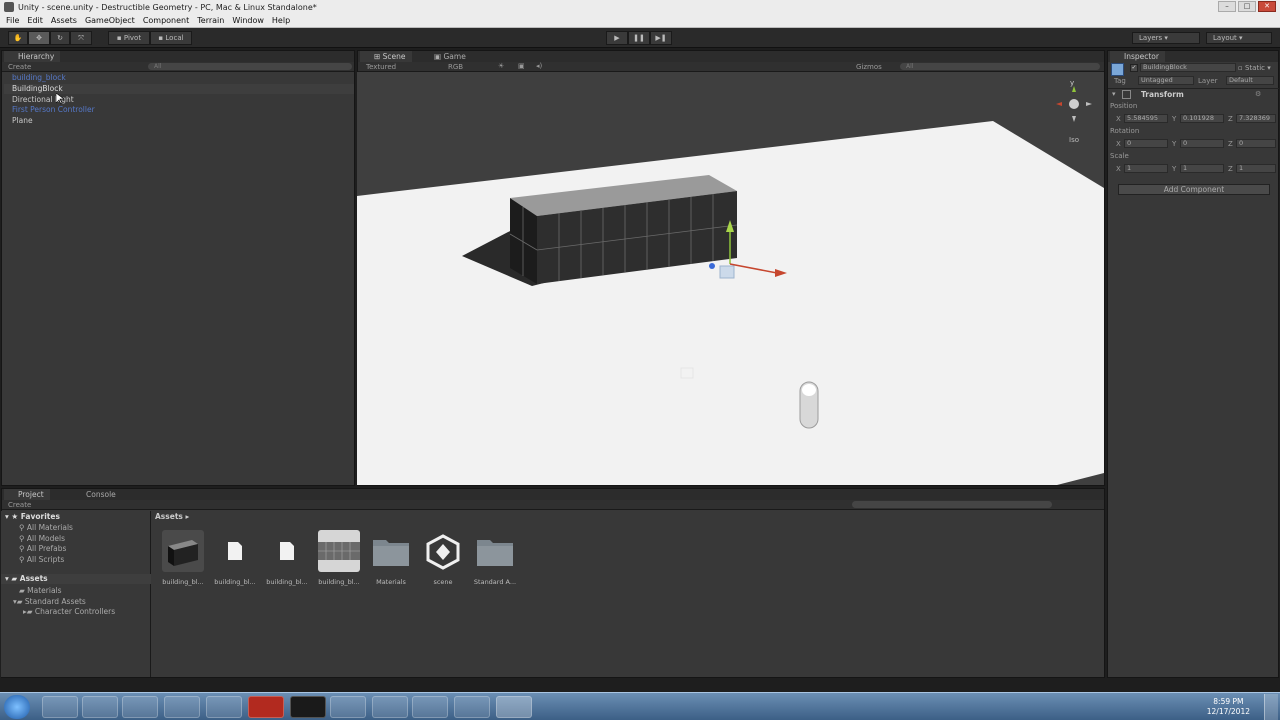 The image size is (1280, 720). I want to click on favorites-header: ▾ ★ Favorites, so click(32, 517).